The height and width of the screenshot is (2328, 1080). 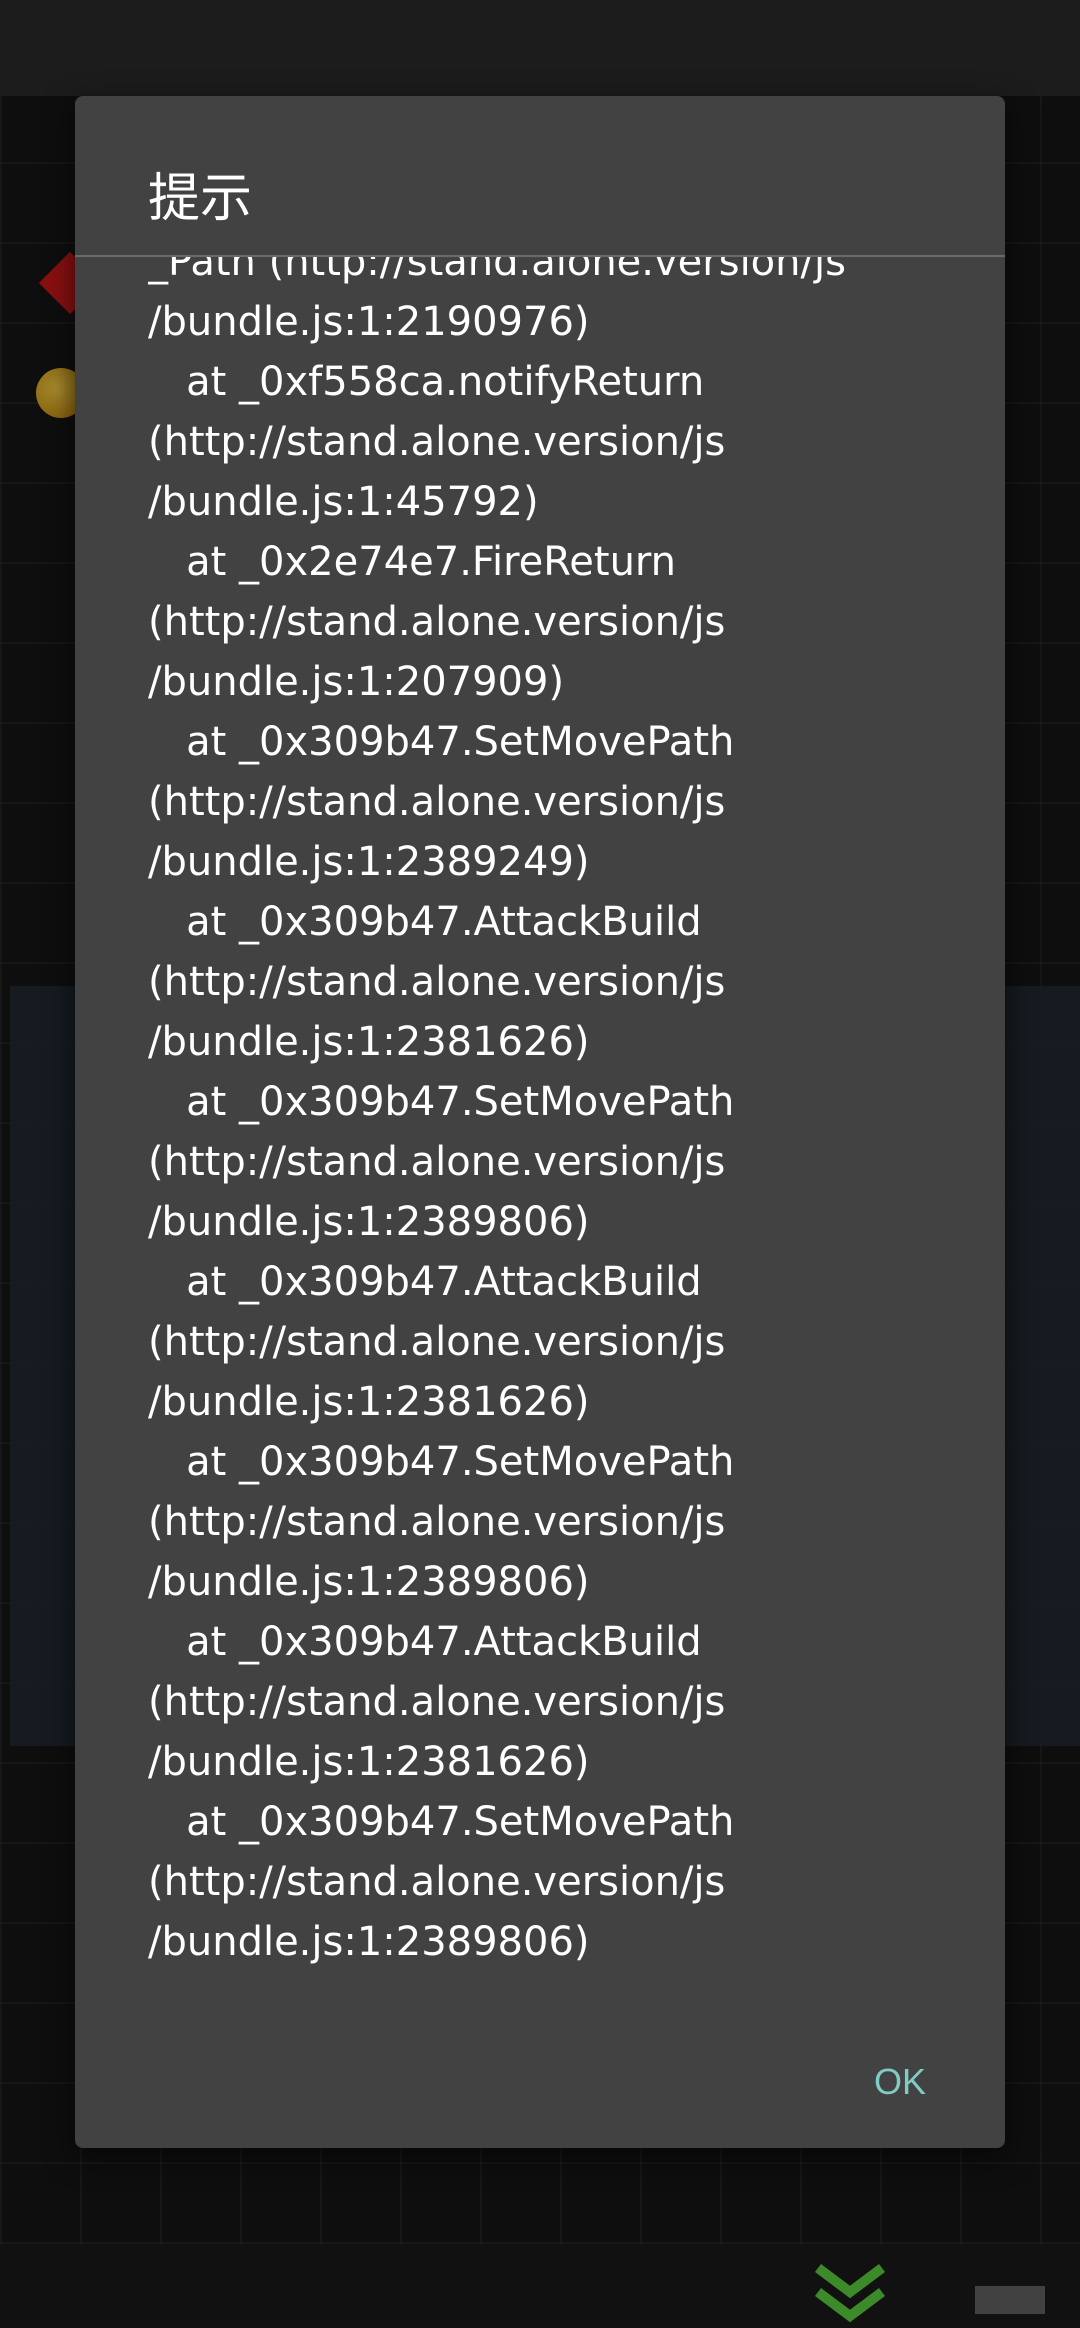 What do you see at coordinates (343, 502) in the screenshot?
I see `message-line: /bundle.js:1:45792)` at bounding box center [343, 502].